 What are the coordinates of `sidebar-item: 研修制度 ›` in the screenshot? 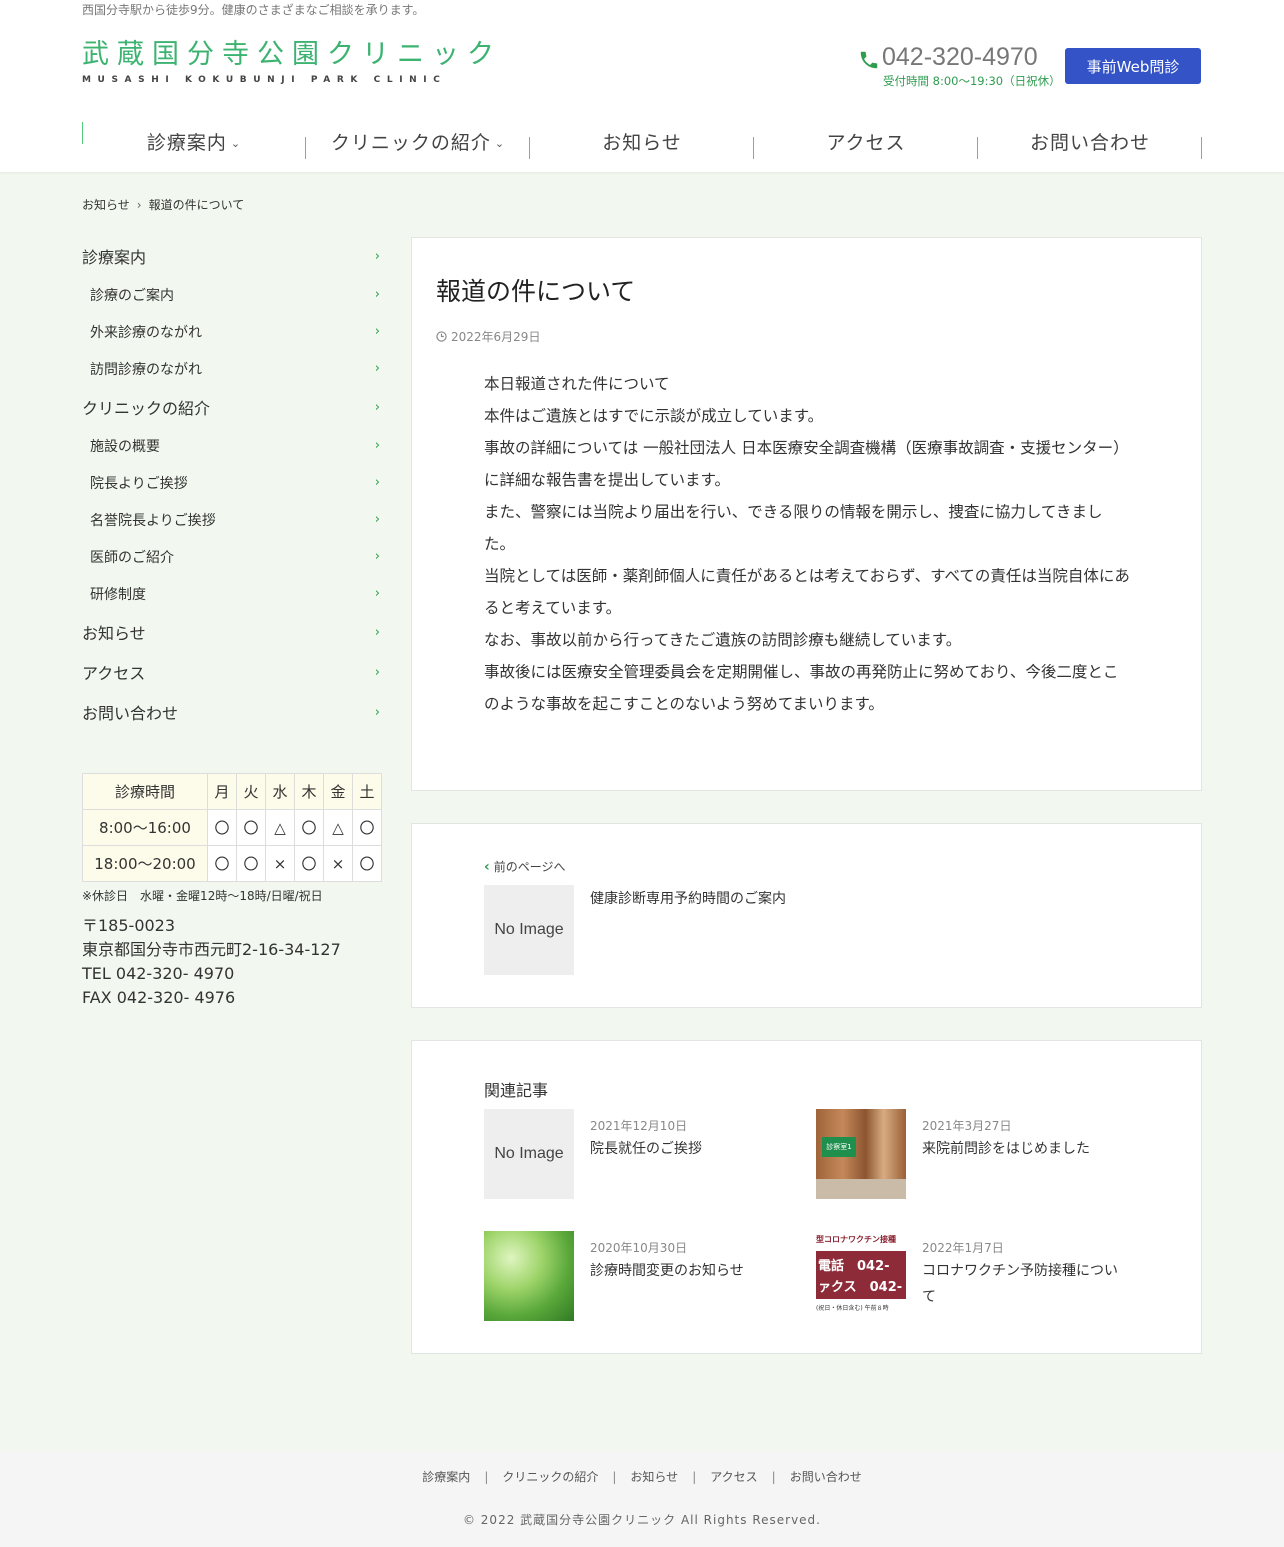 It's located at (232, 593).